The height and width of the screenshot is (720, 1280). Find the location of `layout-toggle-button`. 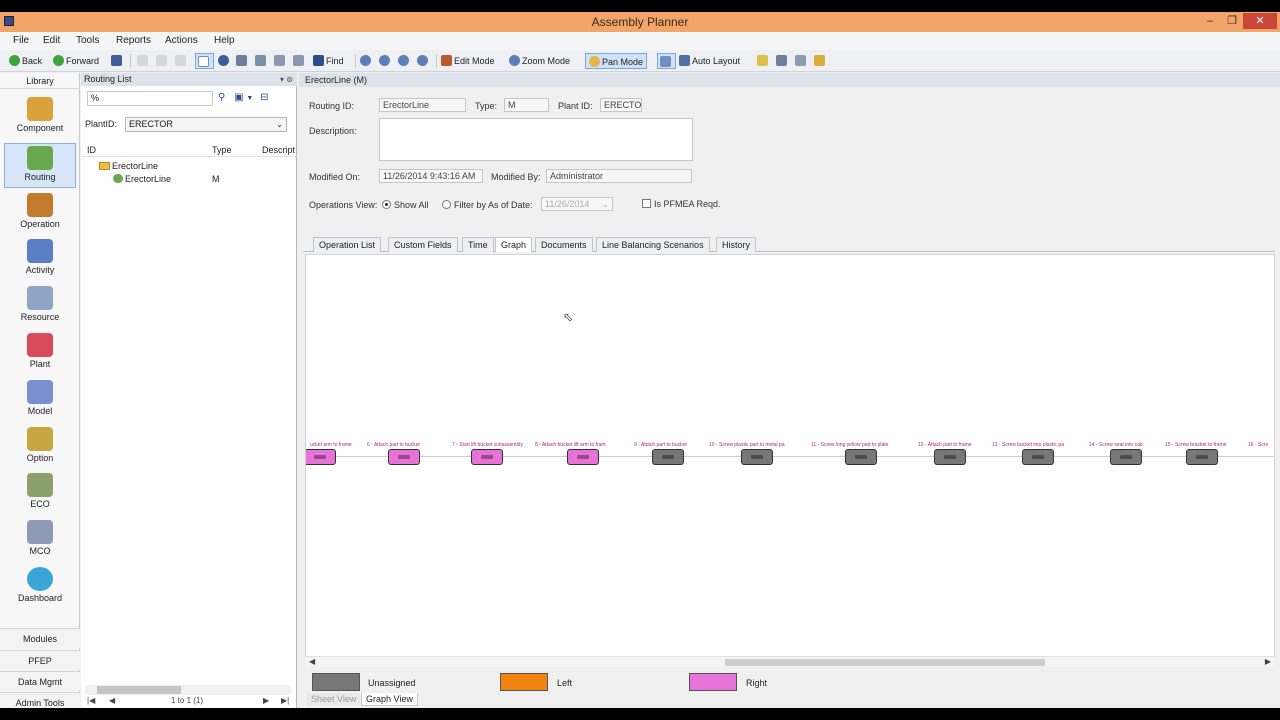

layout-toggle-button is located at coordinates (204, 61).